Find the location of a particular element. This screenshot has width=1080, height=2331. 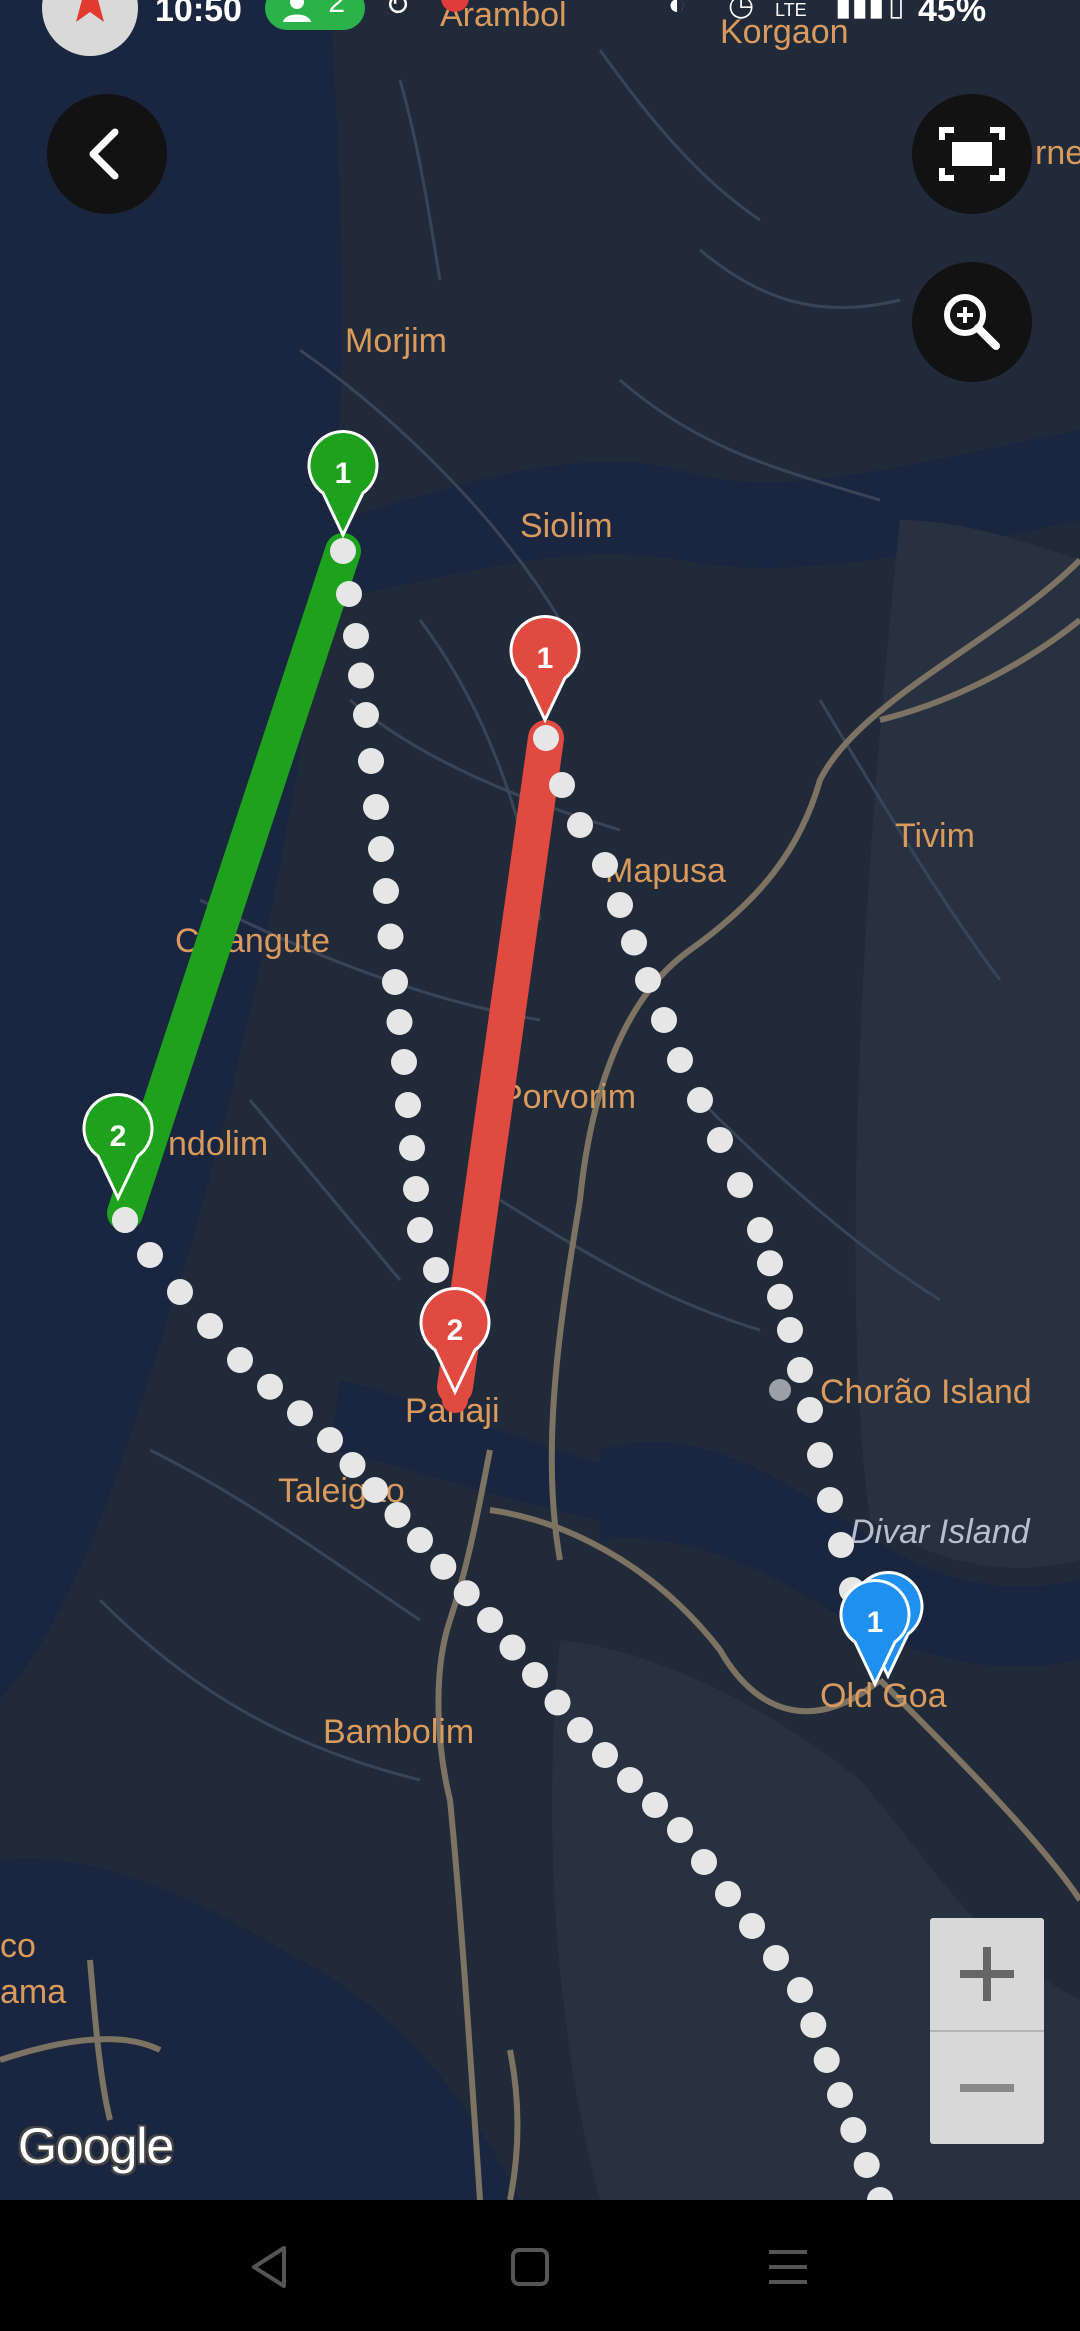

nav-back-button is located at coordinates (271, 2267).